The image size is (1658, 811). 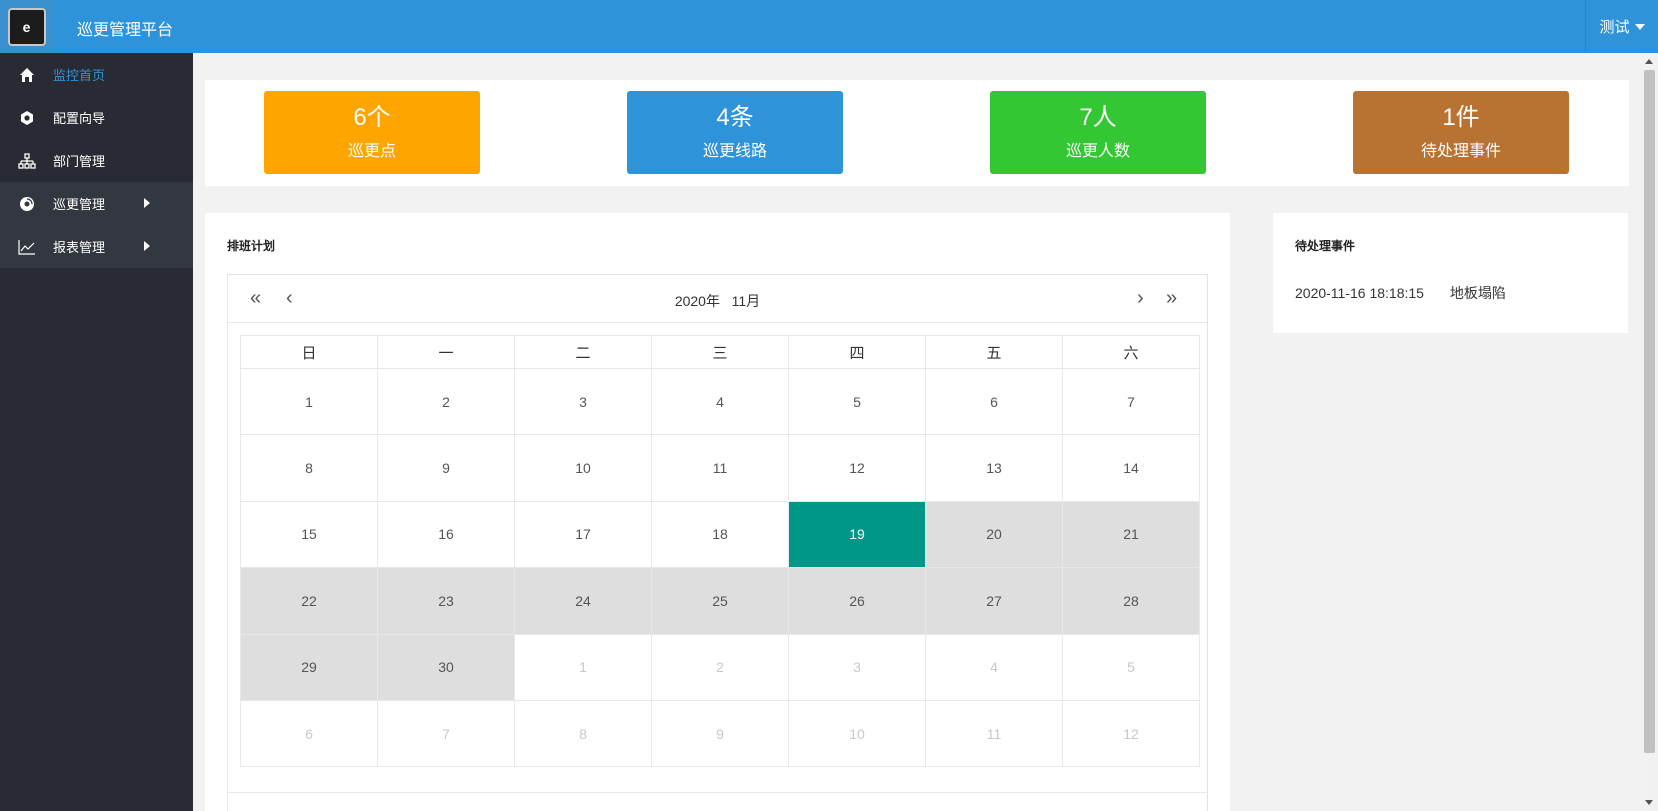 What do you see at coordinates (96, 203) in the screenshot?
I see `sidebar-item-patrol-management: 巡更管理` at bounding box center [96, 203].